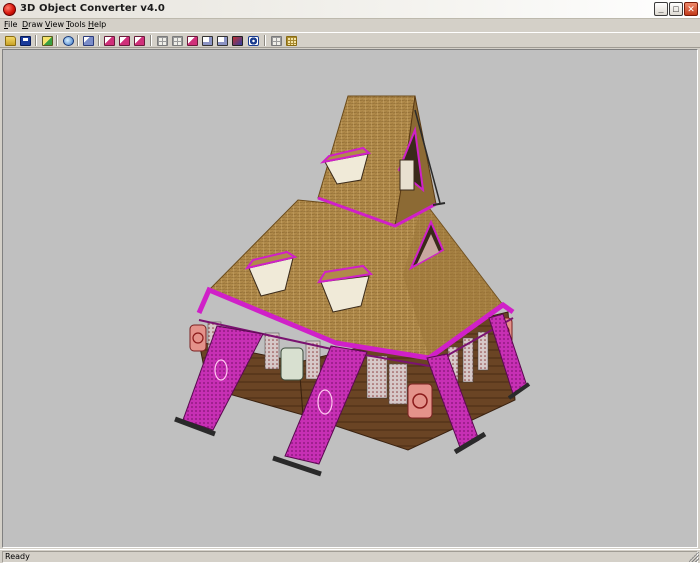 Image resolution: width=700 pixels, height=563 pixels. I want to click on texture-grid-button, so click(276, 40).